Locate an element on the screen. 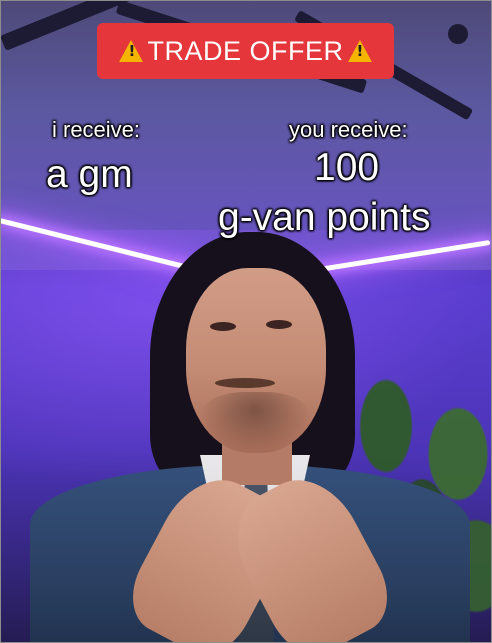  right-item-line2: g-van points is located at coordinates (324, 217).